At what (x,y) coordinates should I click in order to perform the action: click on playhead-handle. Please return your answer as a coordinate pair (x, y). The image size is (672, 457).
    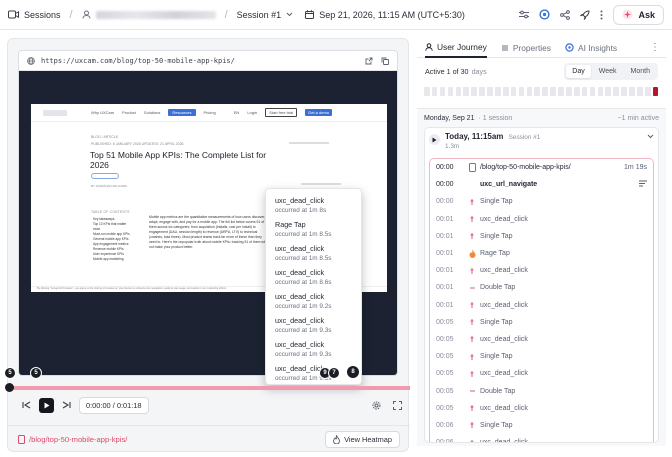
    Looking at the image, I should click on (9, 387).